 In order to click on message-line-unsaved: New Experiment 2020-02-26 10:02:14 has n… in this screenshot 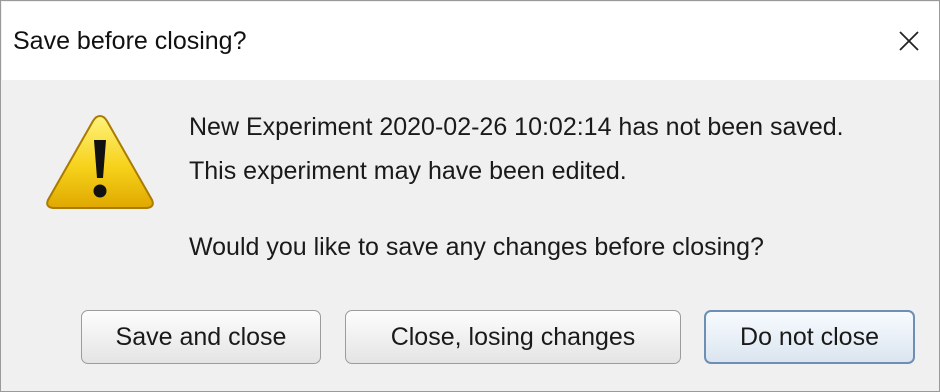, I will do `click(516, 127)`.